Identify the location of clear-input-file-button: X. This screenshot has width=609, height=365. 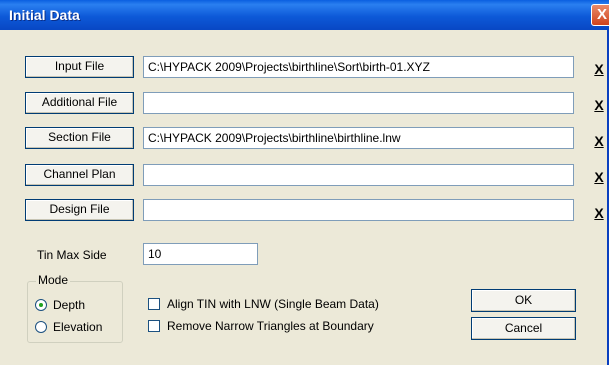
(599, 69).